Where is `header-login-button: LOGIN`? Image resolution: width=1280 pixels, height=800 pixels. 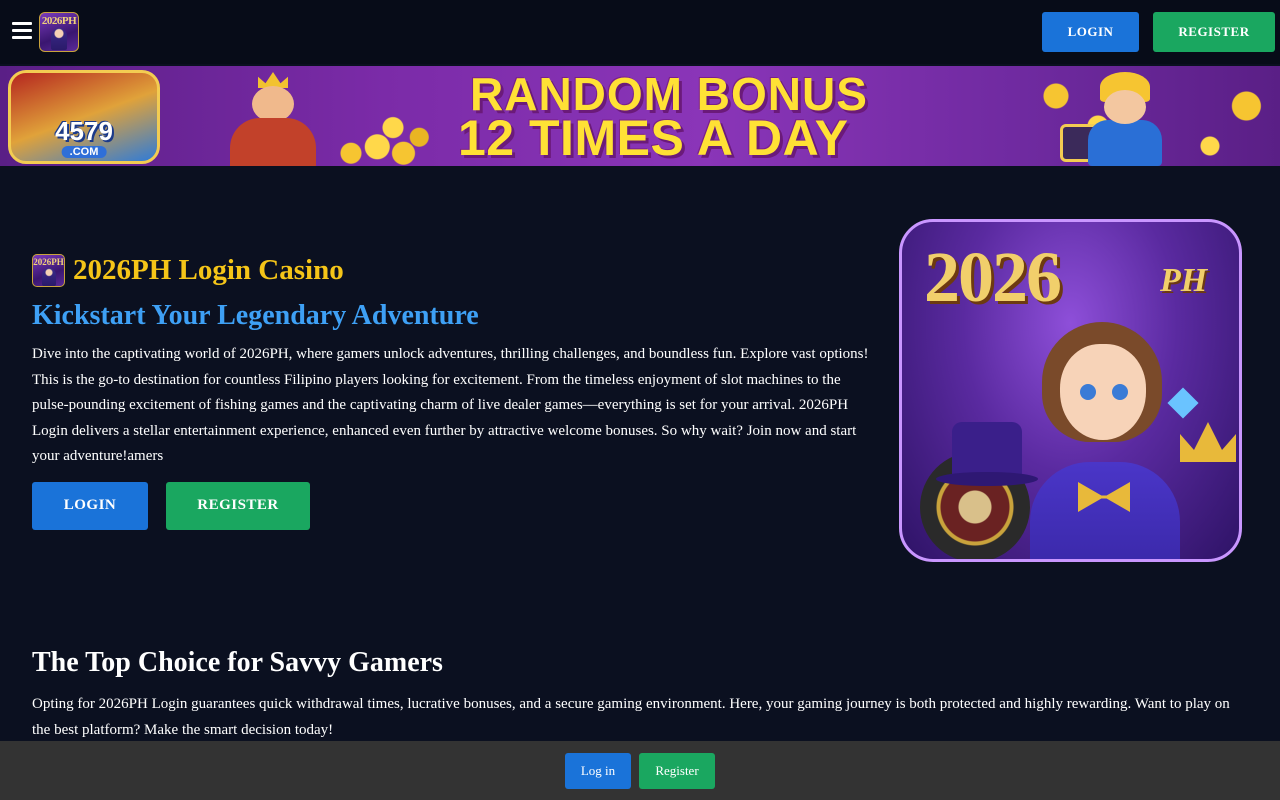 header-login-button: LOGIN is located at coordinates (1090, 32).